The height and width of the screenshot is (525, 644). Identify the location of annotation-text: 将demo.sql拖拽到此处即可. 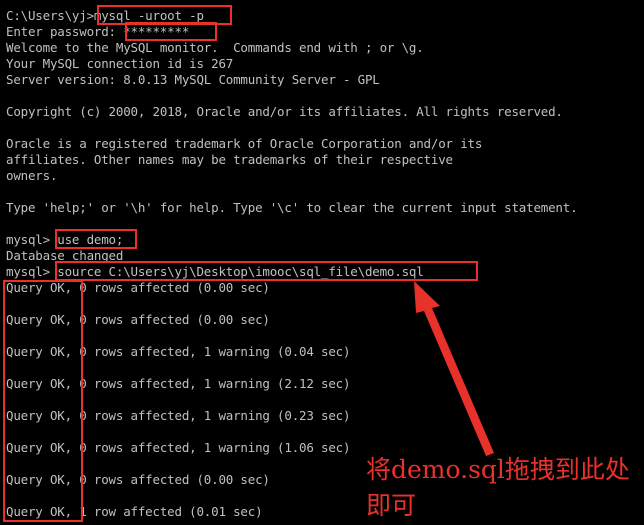
(498, 487).